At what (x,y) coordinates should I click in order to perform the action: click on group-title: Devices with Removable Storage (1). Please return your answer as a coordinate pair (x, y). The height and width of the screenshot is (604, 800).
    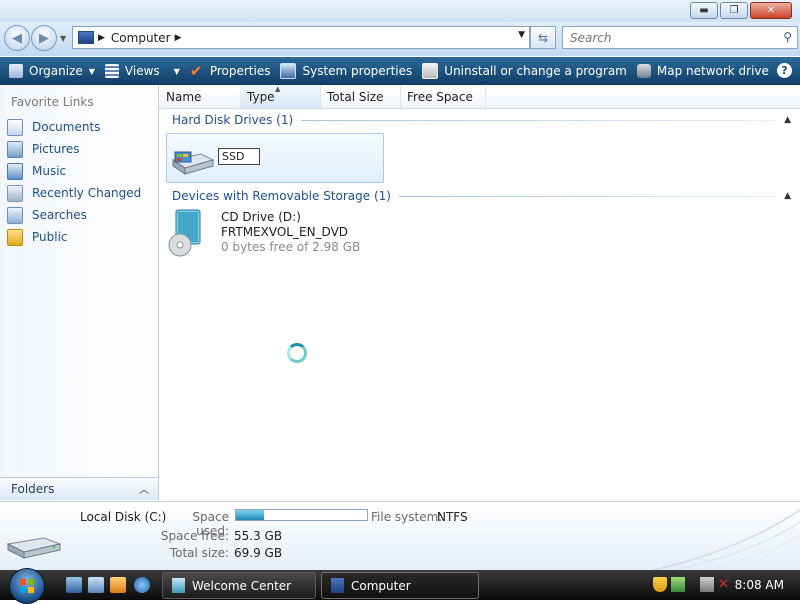
    Looking at the image, I should click on (281, 196).